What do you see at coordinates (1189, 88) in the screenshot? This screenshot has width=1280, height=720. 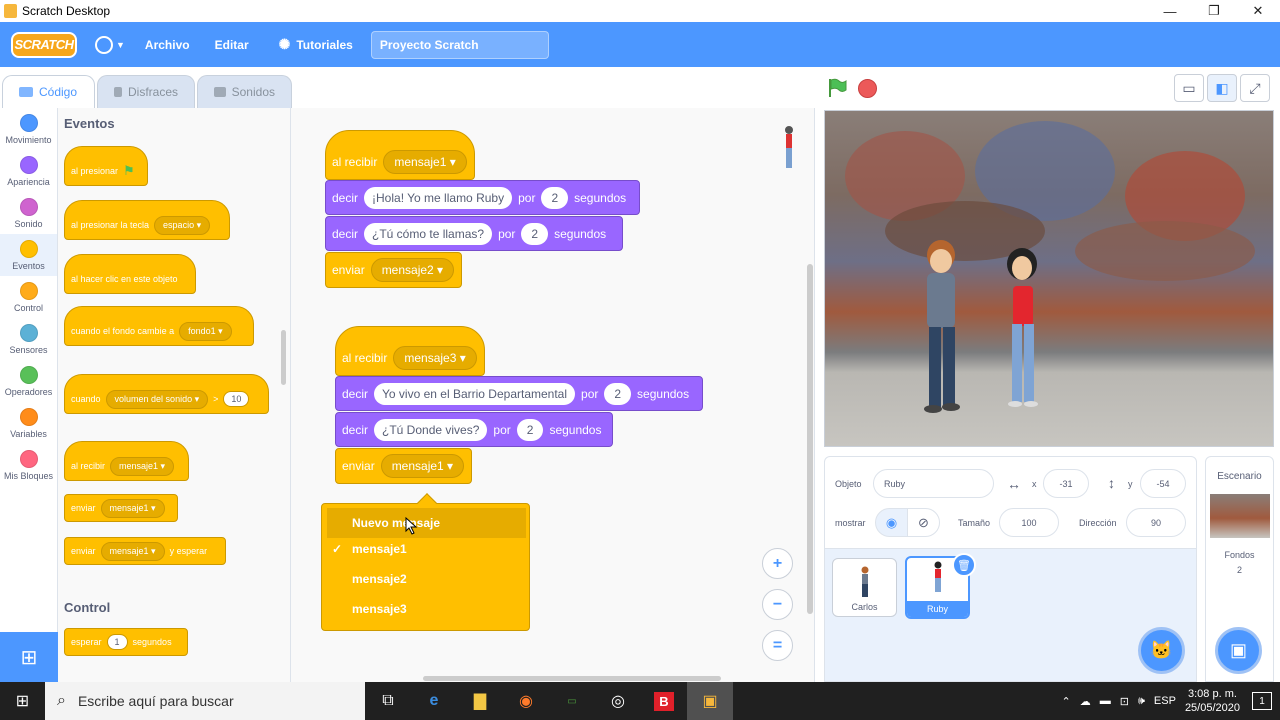 I see `small-stage-button: ▭` at bounding box center [1189, 88].